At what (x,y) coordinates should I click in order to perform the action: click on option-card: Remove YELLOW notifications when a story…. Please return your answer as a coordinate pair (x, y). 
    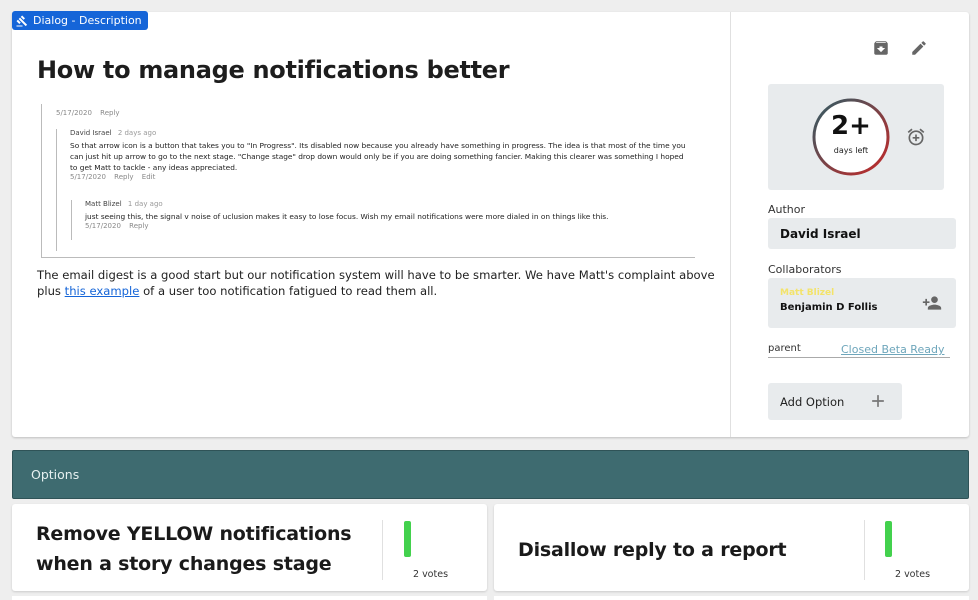
    Looking at the image, I should click on (249, 547).